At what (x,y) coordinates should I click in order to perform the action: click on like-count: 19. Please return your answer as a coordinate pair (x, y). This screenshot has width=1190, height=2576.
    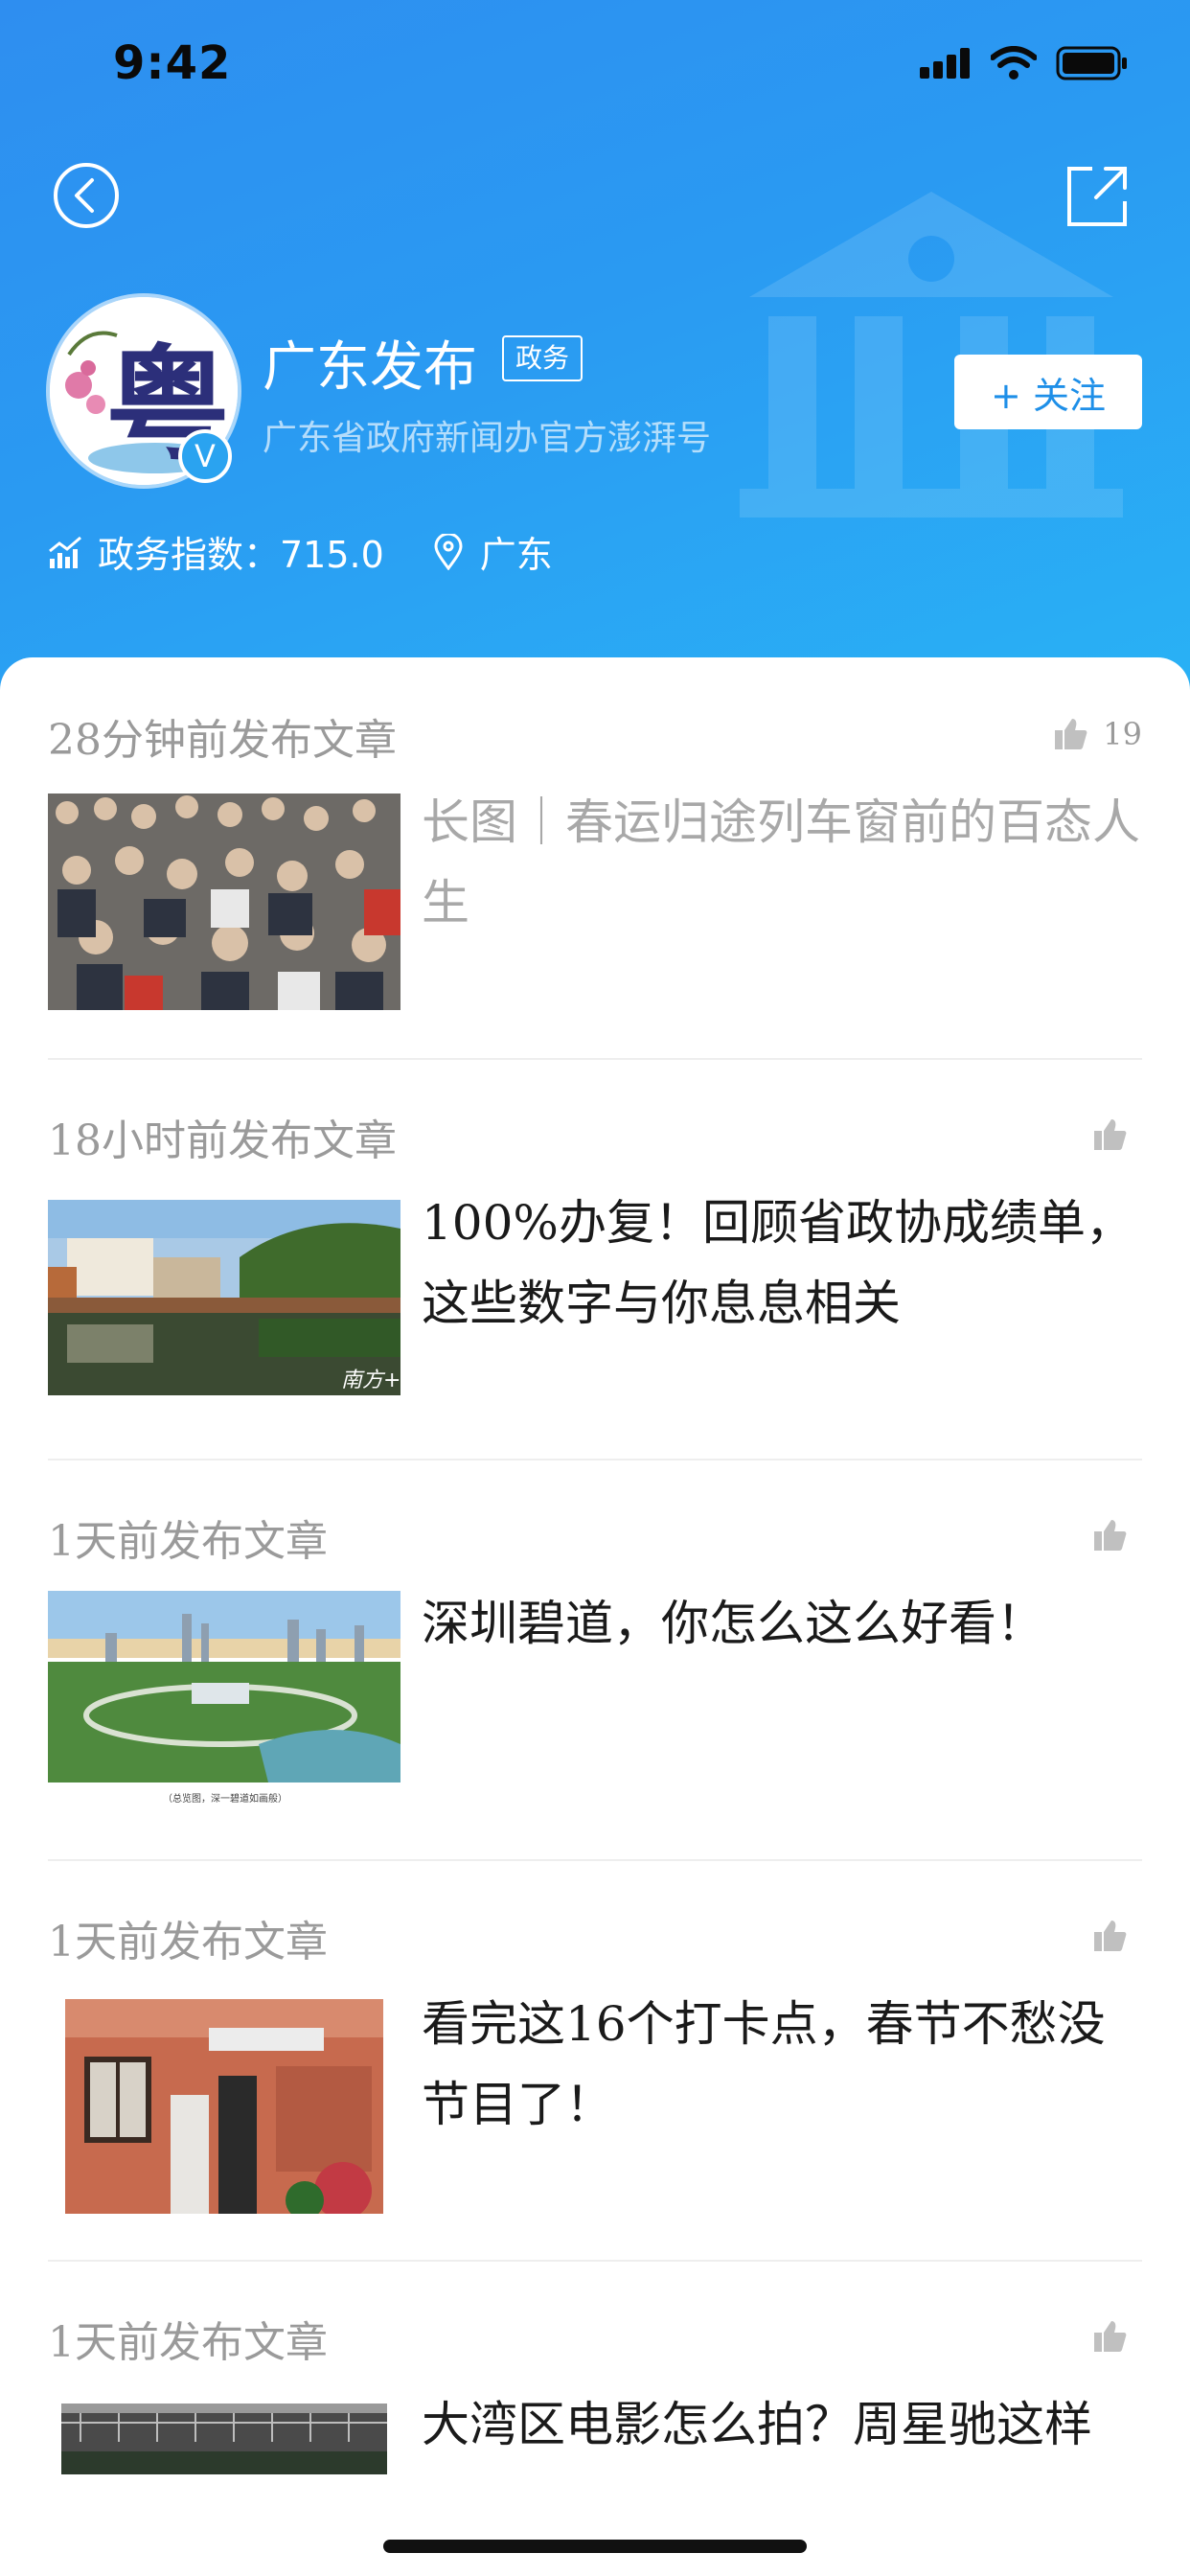
    Looking at the image, I should click on (1097, 734).